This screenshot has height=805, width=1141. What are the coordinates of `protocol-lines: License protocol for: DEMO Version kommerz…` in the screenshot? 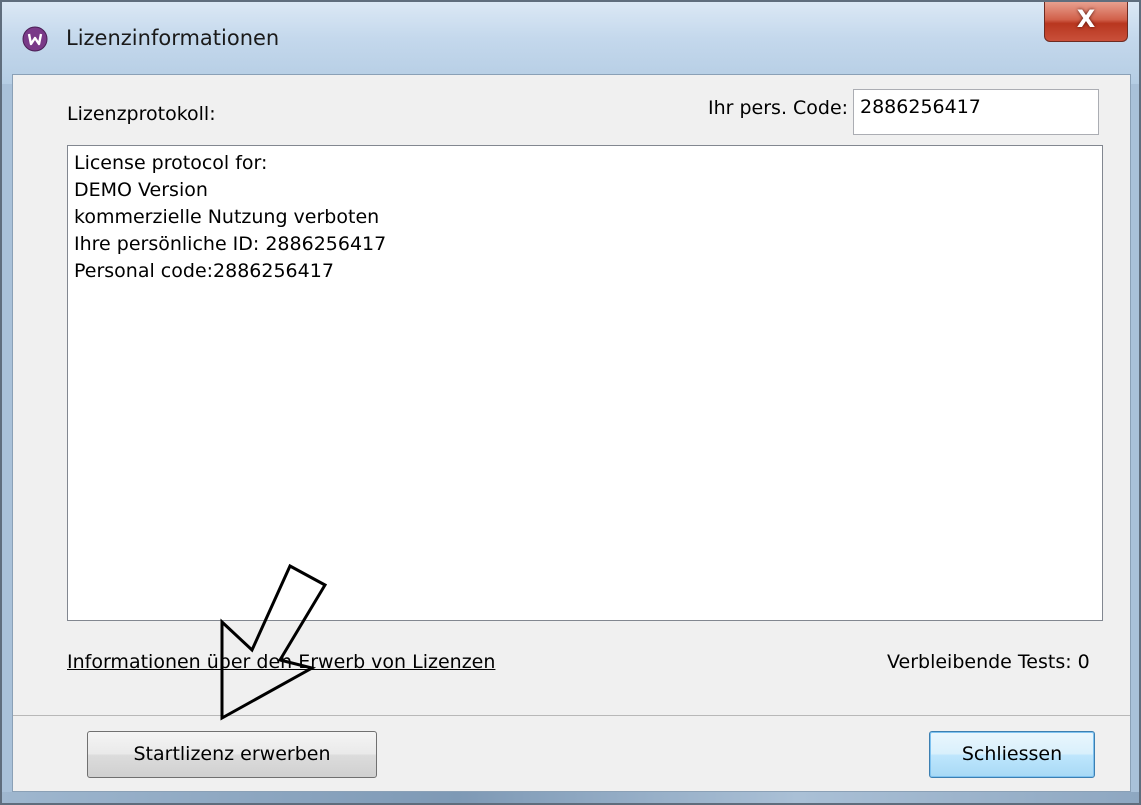 It's located at (230, 217).